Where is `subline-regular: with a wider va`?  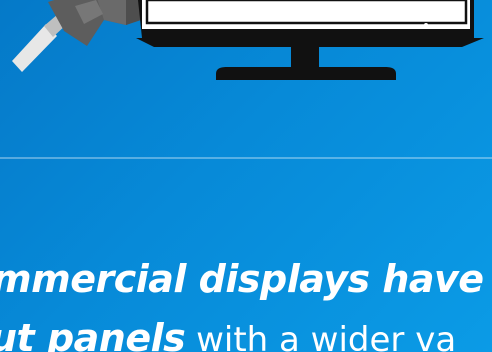 subline-regular: with a wider va is located at coordinates (321, 336).